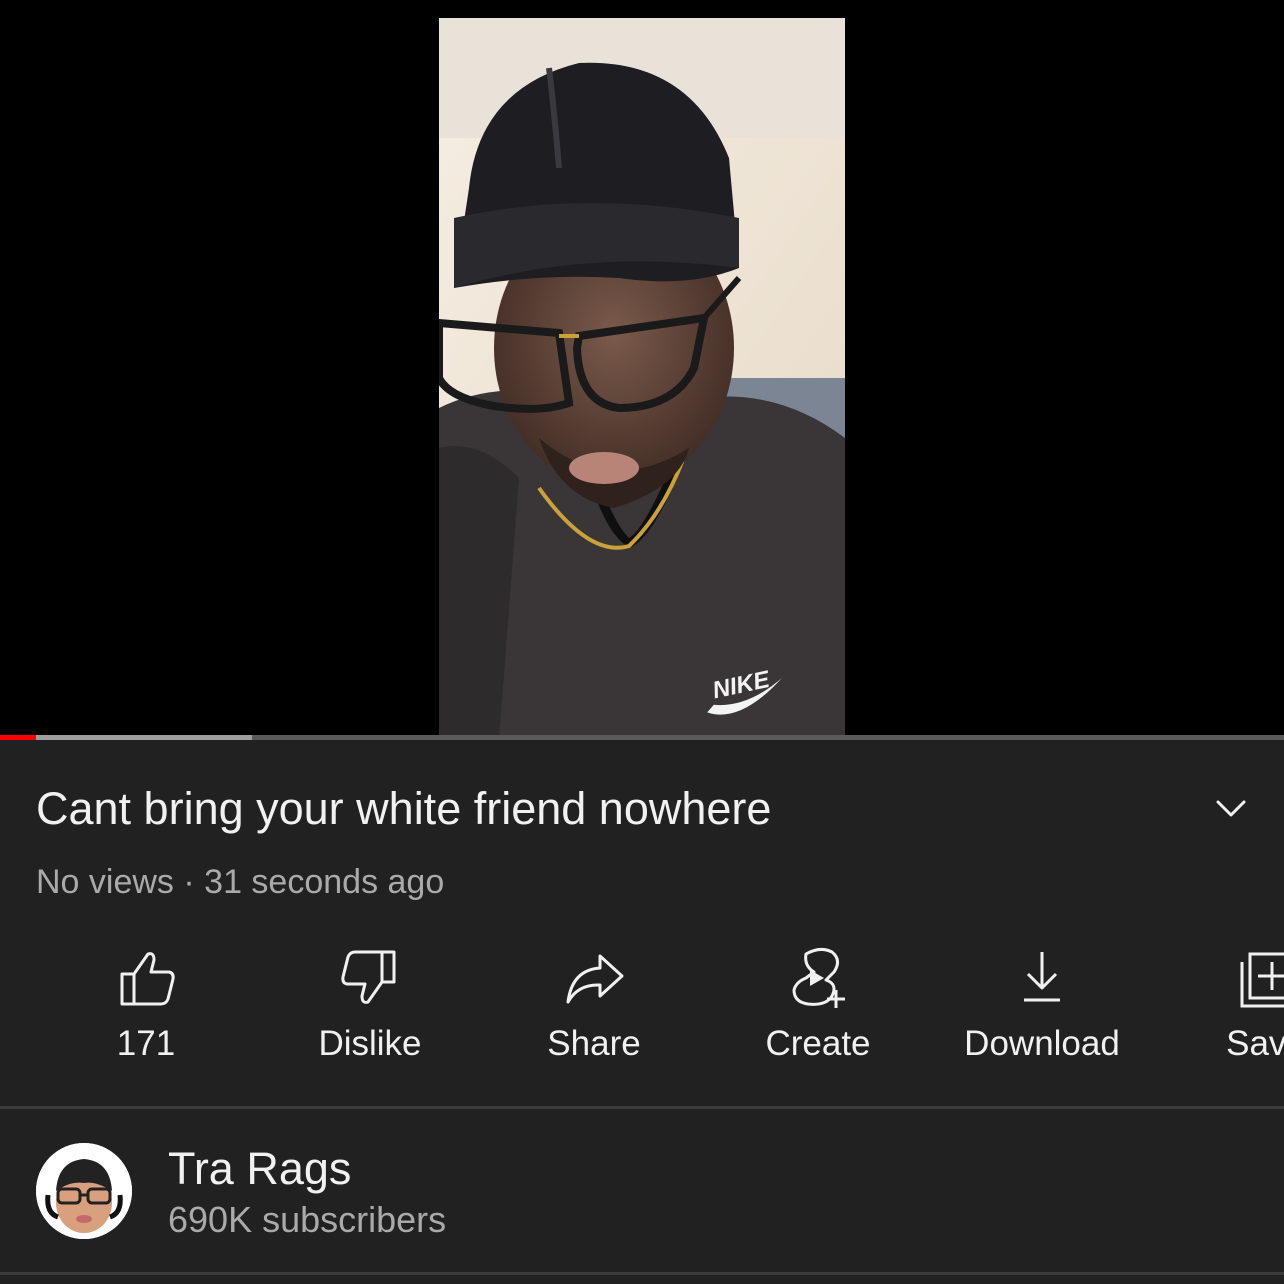  Describe the element at coordinates (259, 1169) in the screenshot. I see `channel-name: Tra Rags` at that location.